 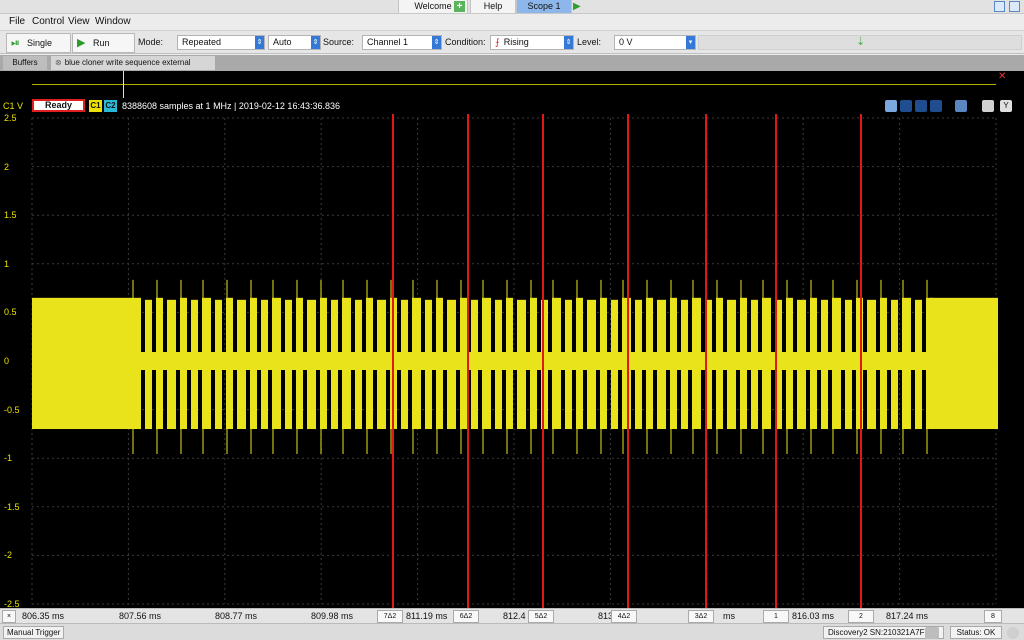 I want to click on run-button-label: Run, so click(x=101, y=43).